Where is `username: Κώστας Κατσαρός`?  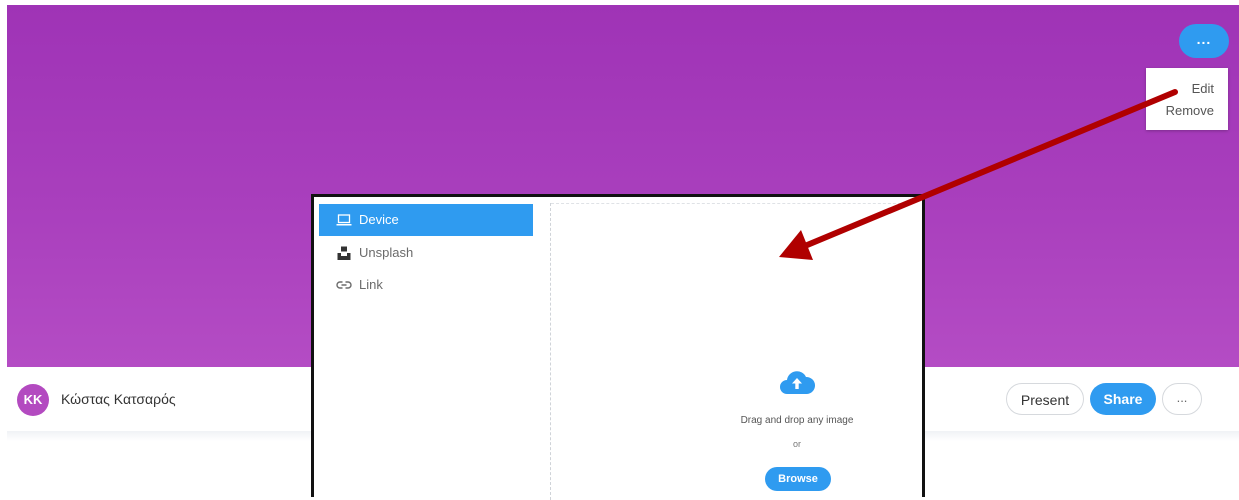
username: Κώστας Κατσαρός is located at coordinates (118, 399).